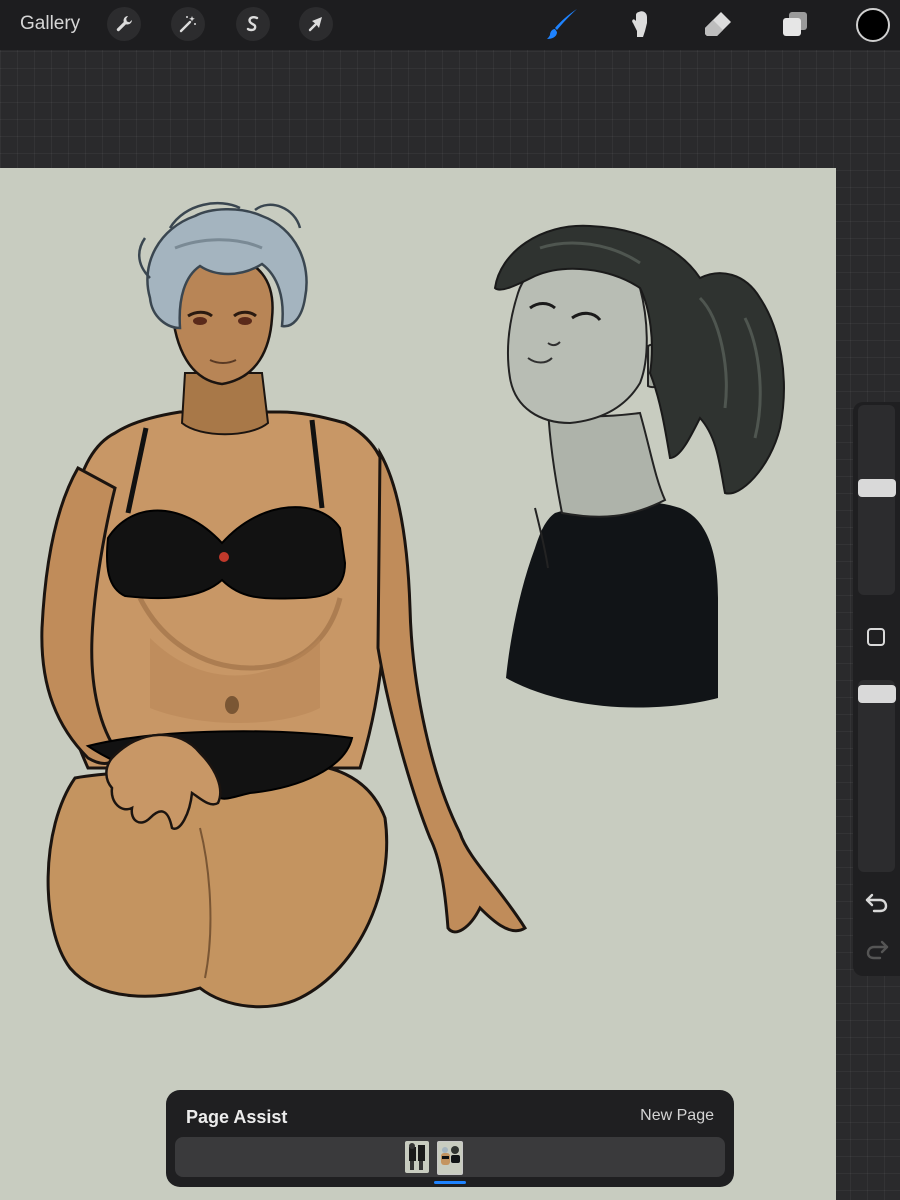 Image resolution: width=900 pixels, height=1200 pixels. I want to click on side-toolbar, so click(876, 689).